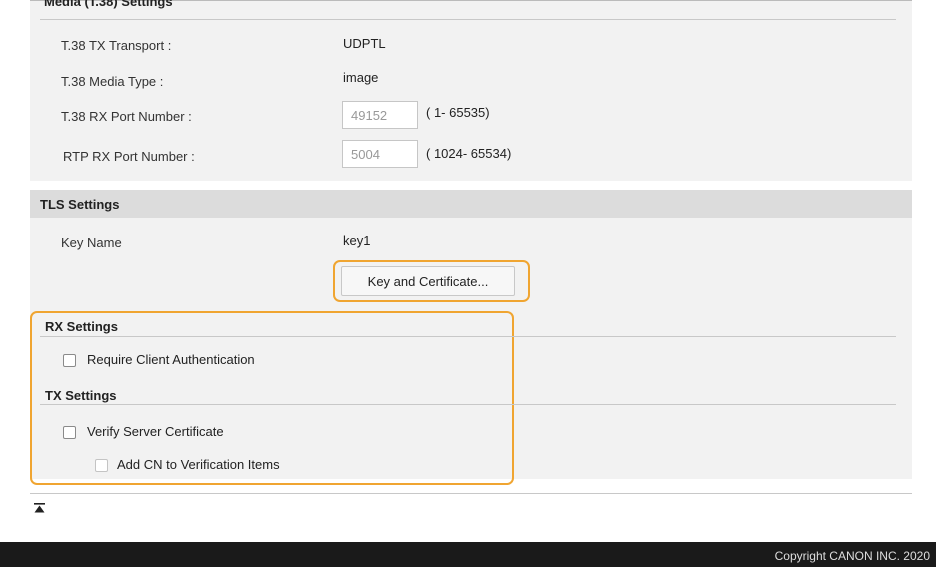 The width and height of the screenshot is (936, 567). I want to click on rx-section-title: RX Settings, so click(81, 326).